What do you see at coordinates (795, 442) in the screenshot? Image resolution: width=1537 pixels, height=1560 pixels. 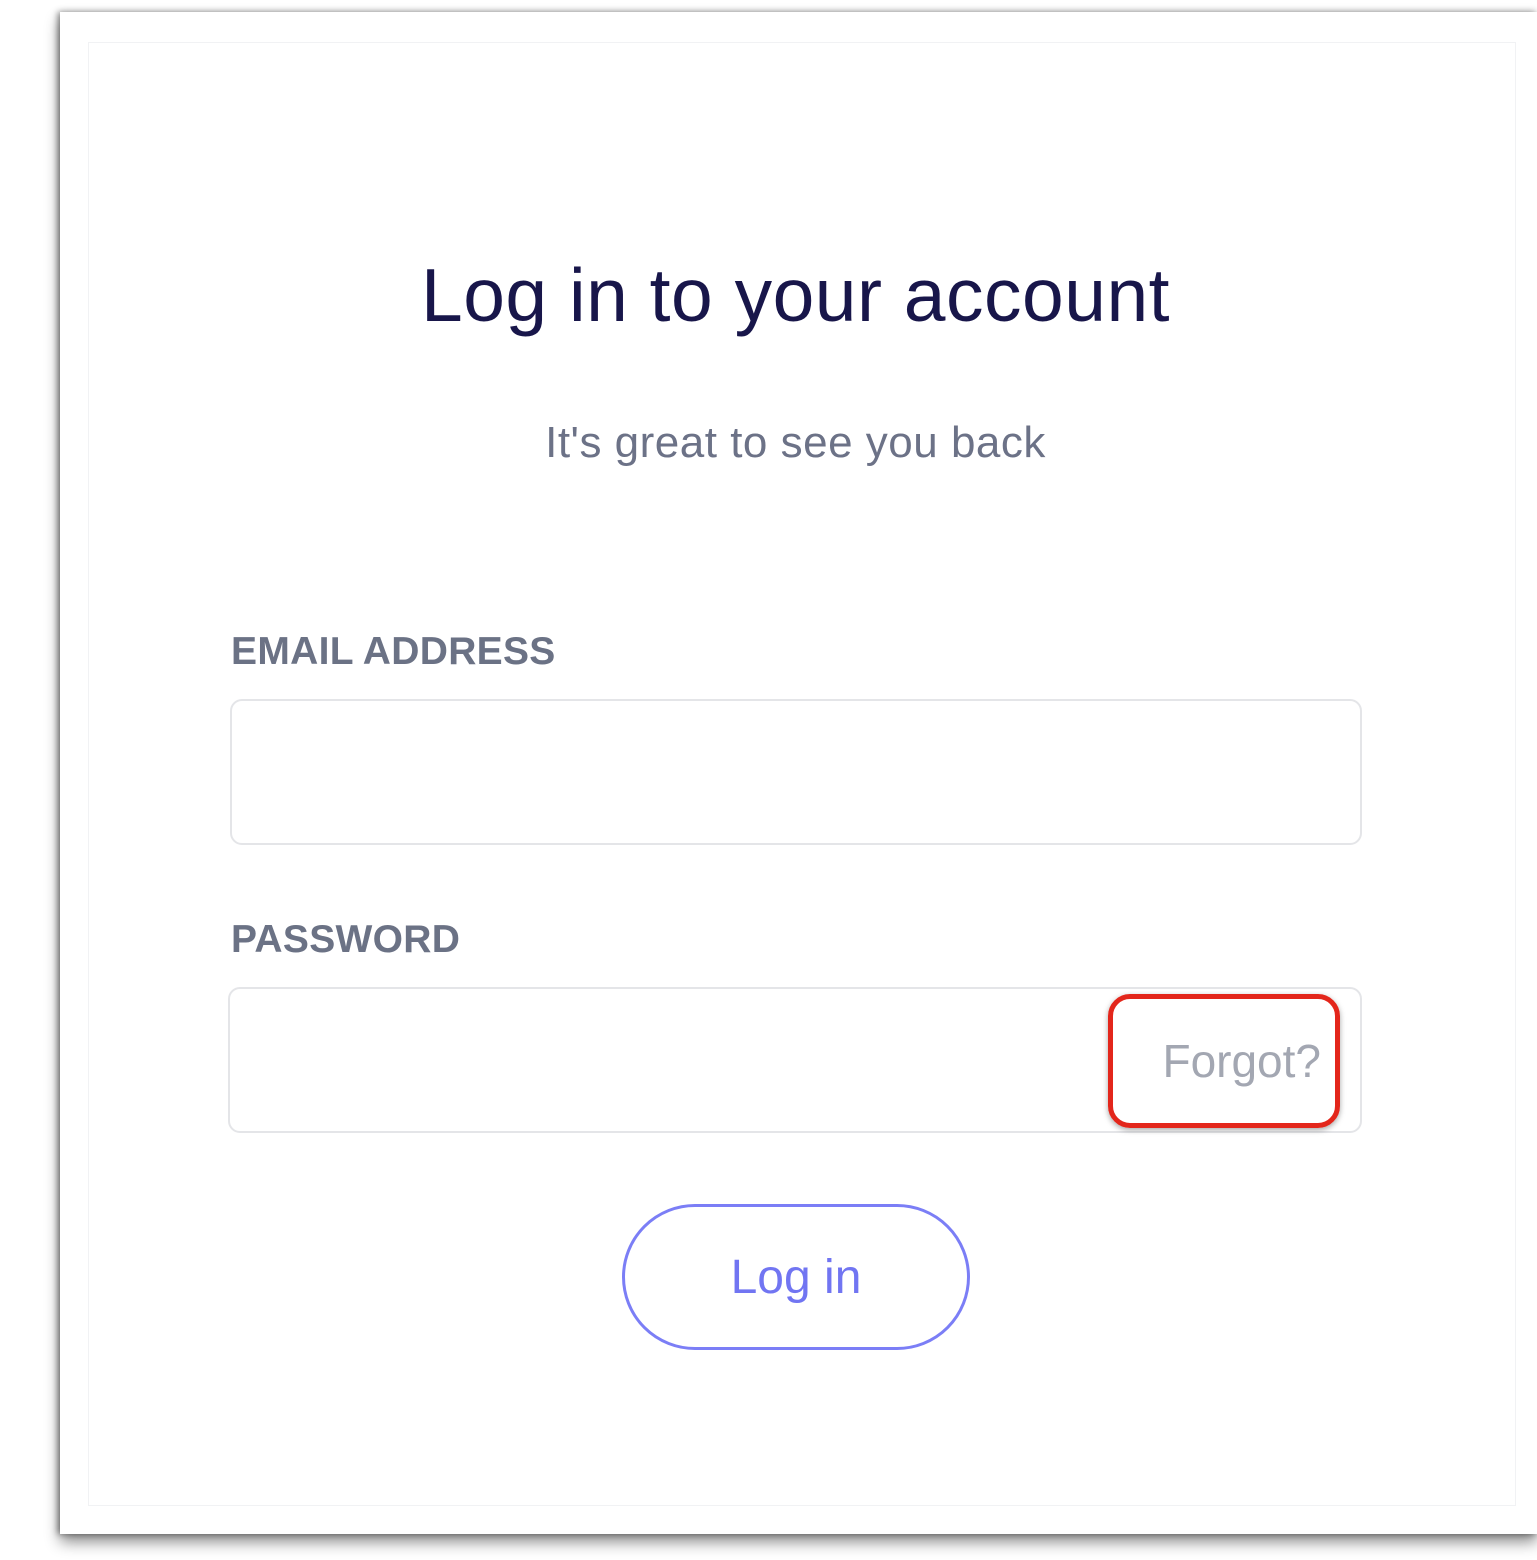 I see `page-subtitle: It's great to see you back` at bounding box center [795, 442].